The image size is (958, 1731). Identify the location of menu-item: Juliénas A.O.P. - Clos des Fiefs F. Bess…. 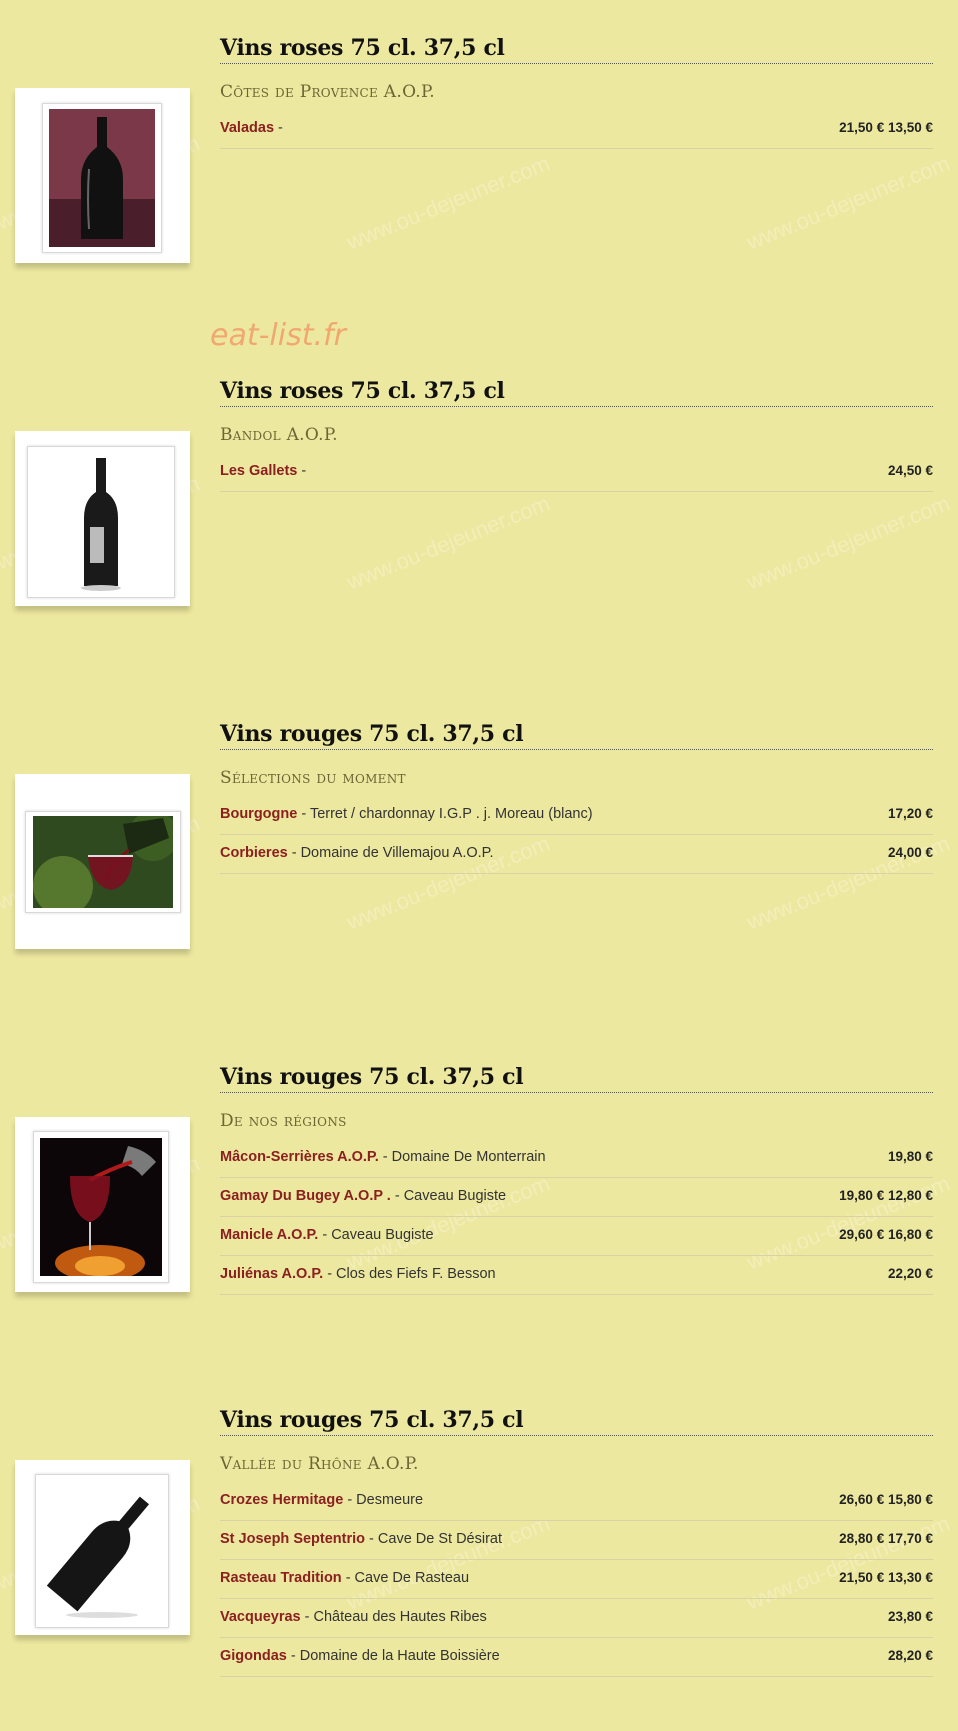
(576, 1275).